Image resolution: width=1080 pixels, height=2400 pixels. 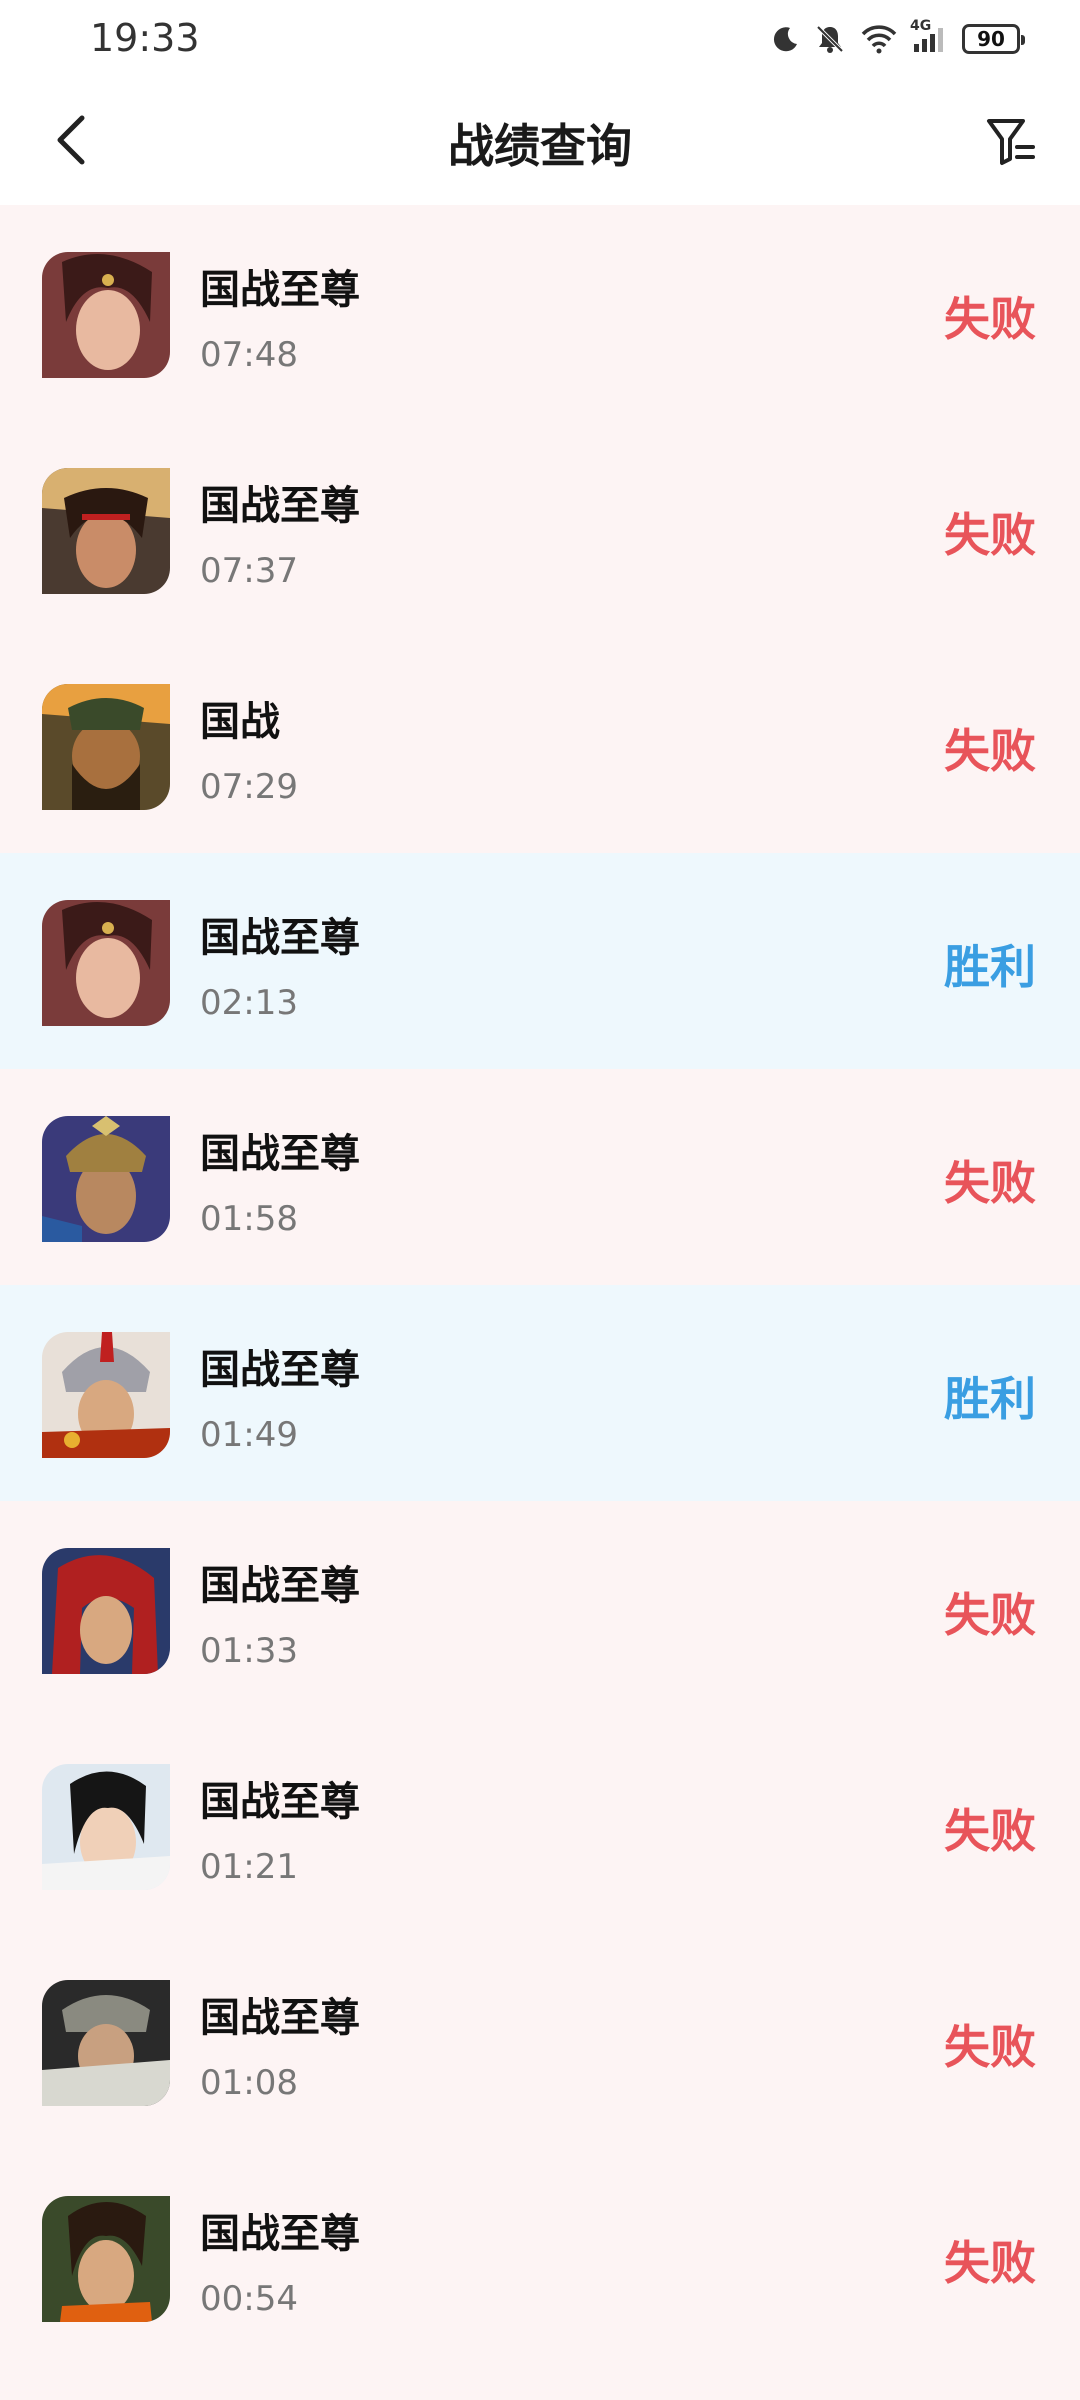 I want to click on match-time: 01:08, so click(x=249, y=2083).